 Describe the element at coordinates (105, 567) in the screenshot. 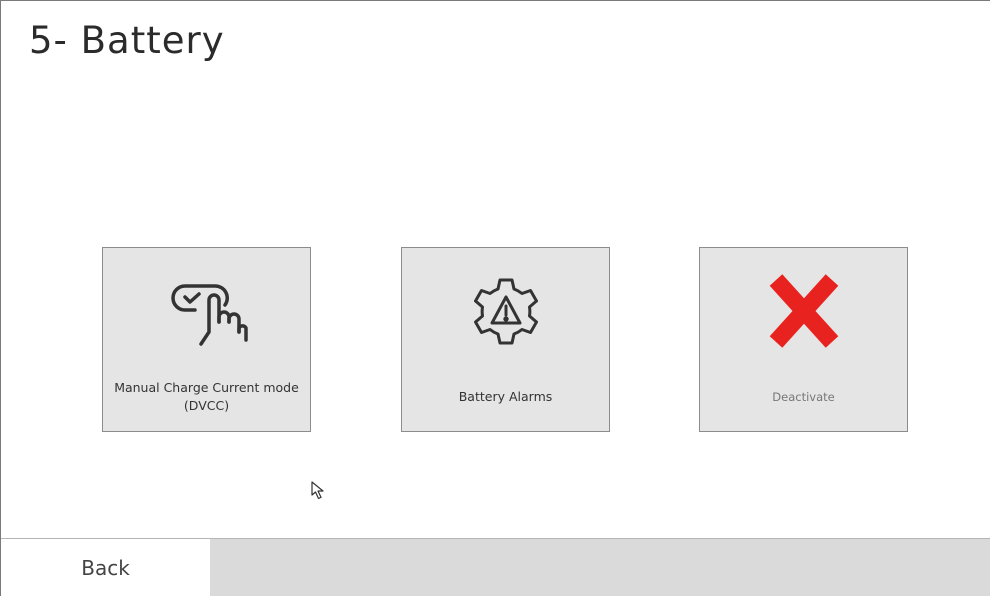

I see `back-button: Back` at that location.